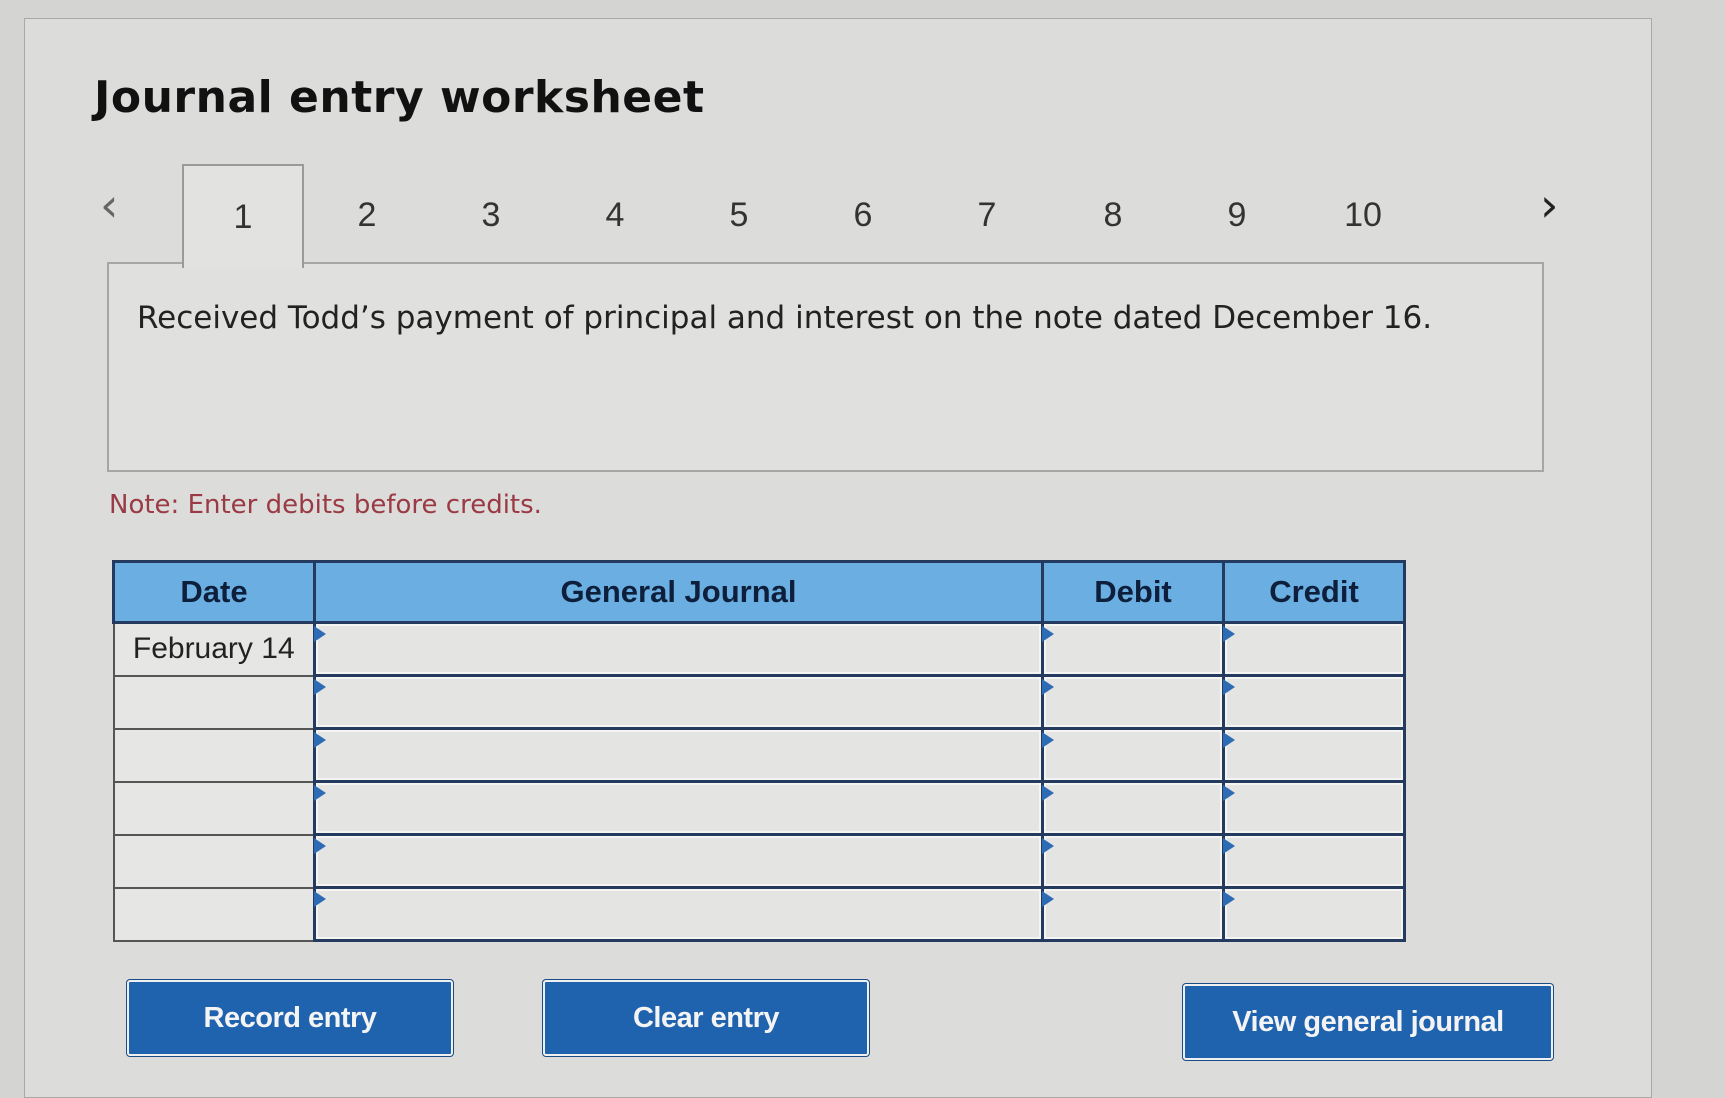  What do you see at coordinates (1368, 1022) in the screenshot?
I see `view-general-journal-button: View general journal` at bounding box center [1368, 1022].